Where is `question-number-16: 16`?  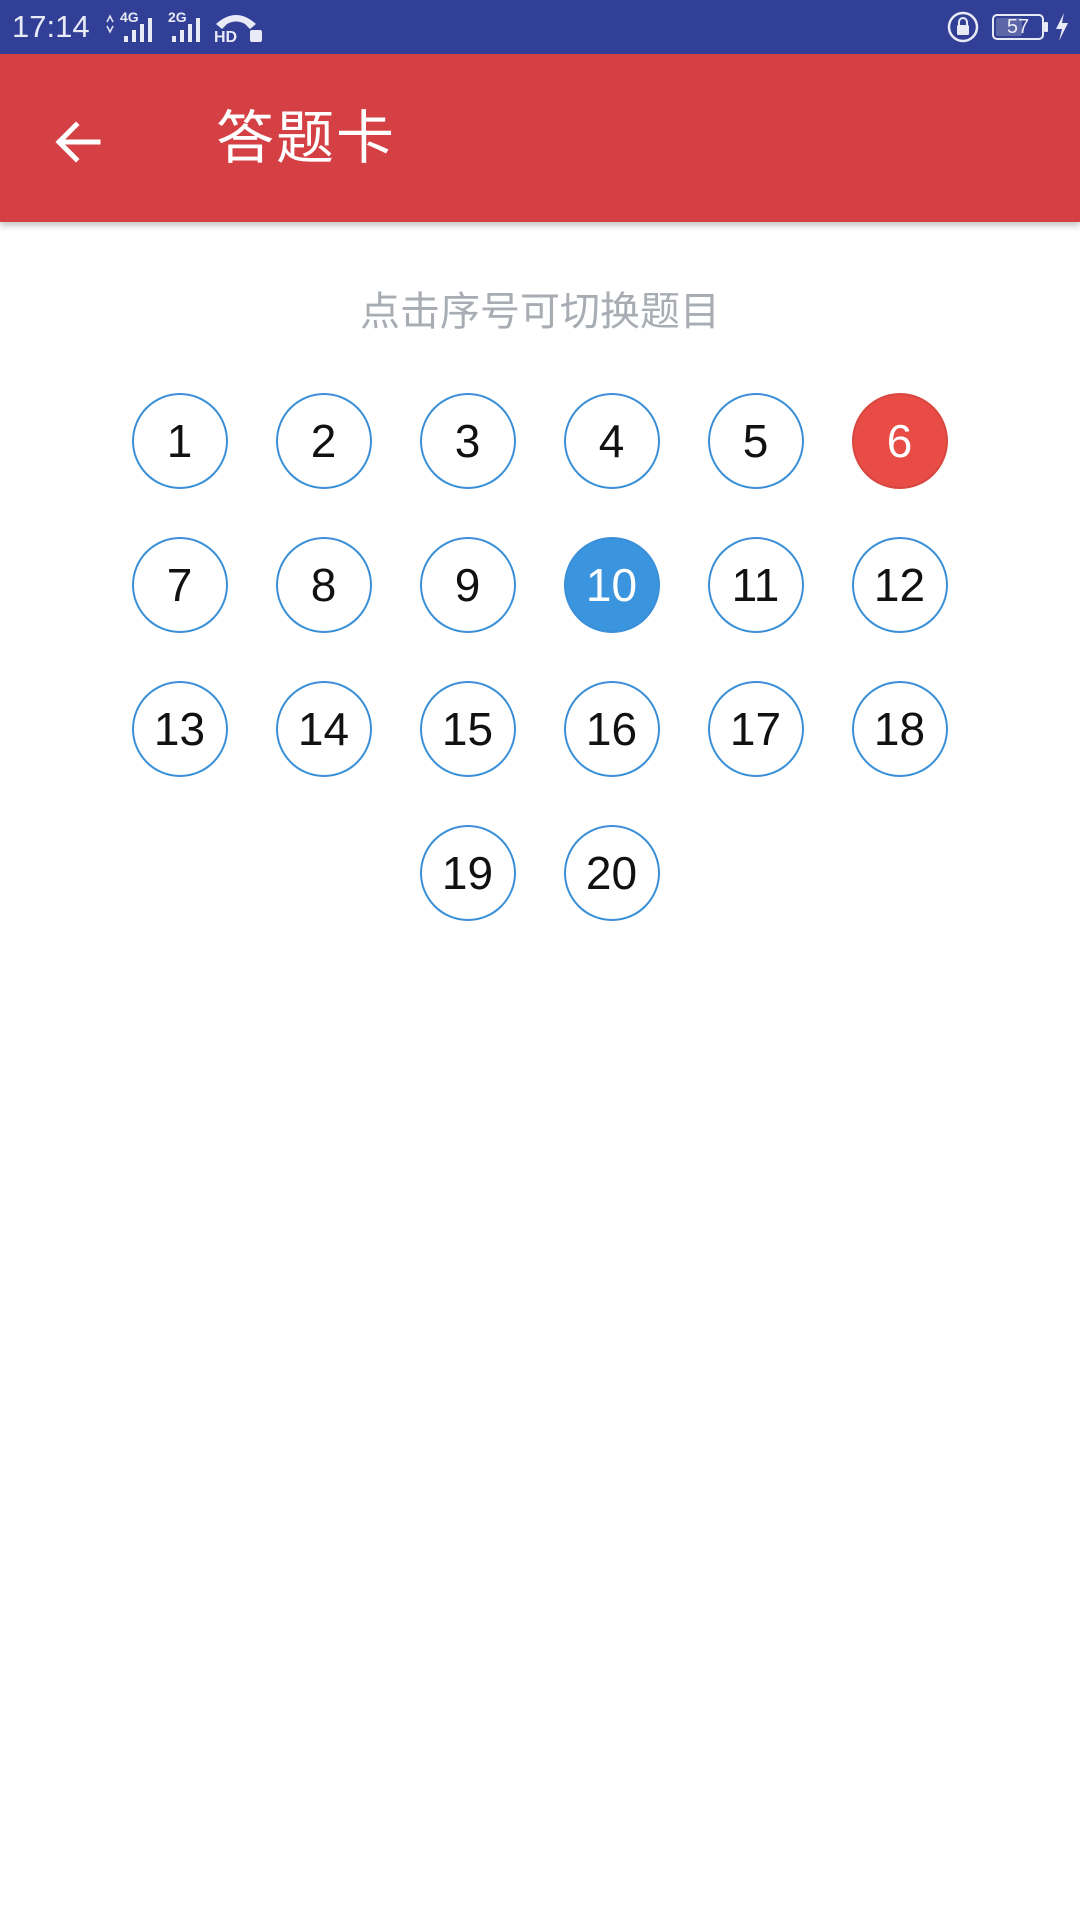 question-number-16: 16 is located at coordinates (611, 728).